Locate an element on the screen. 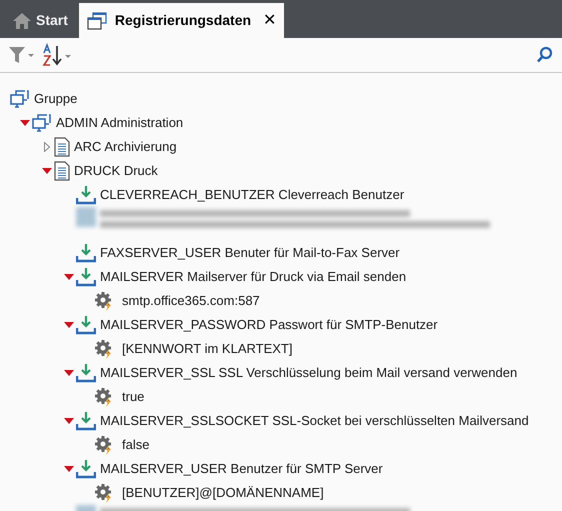 The image size is (562, 511). close-button: ✕ is located at coordinates (269, 20).